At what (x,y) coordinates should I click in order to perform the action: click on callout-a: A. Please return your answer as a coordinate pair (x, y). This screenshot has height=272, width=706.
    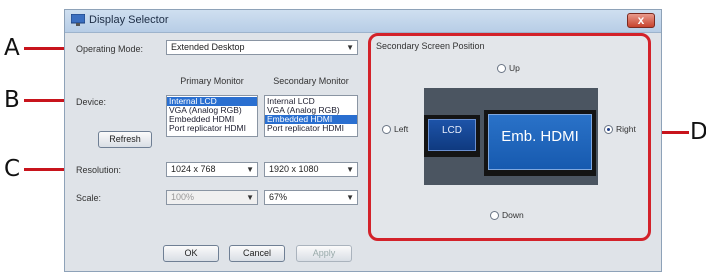
    Looking at the image, I should click on (12, 48).